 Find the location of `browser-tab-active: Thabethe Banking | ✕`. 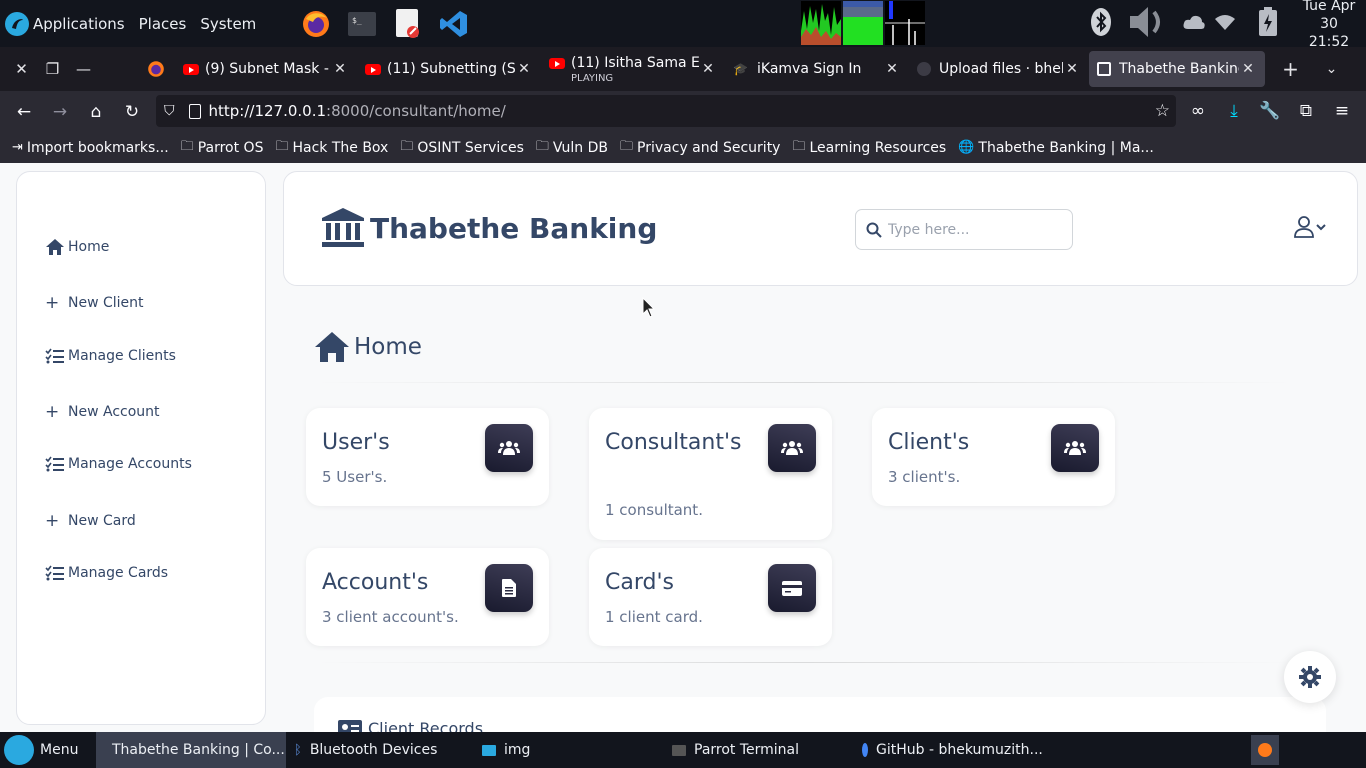

browser-tab-active: Thabethe Banking | ✕ is located at coordinates (1177, 69).